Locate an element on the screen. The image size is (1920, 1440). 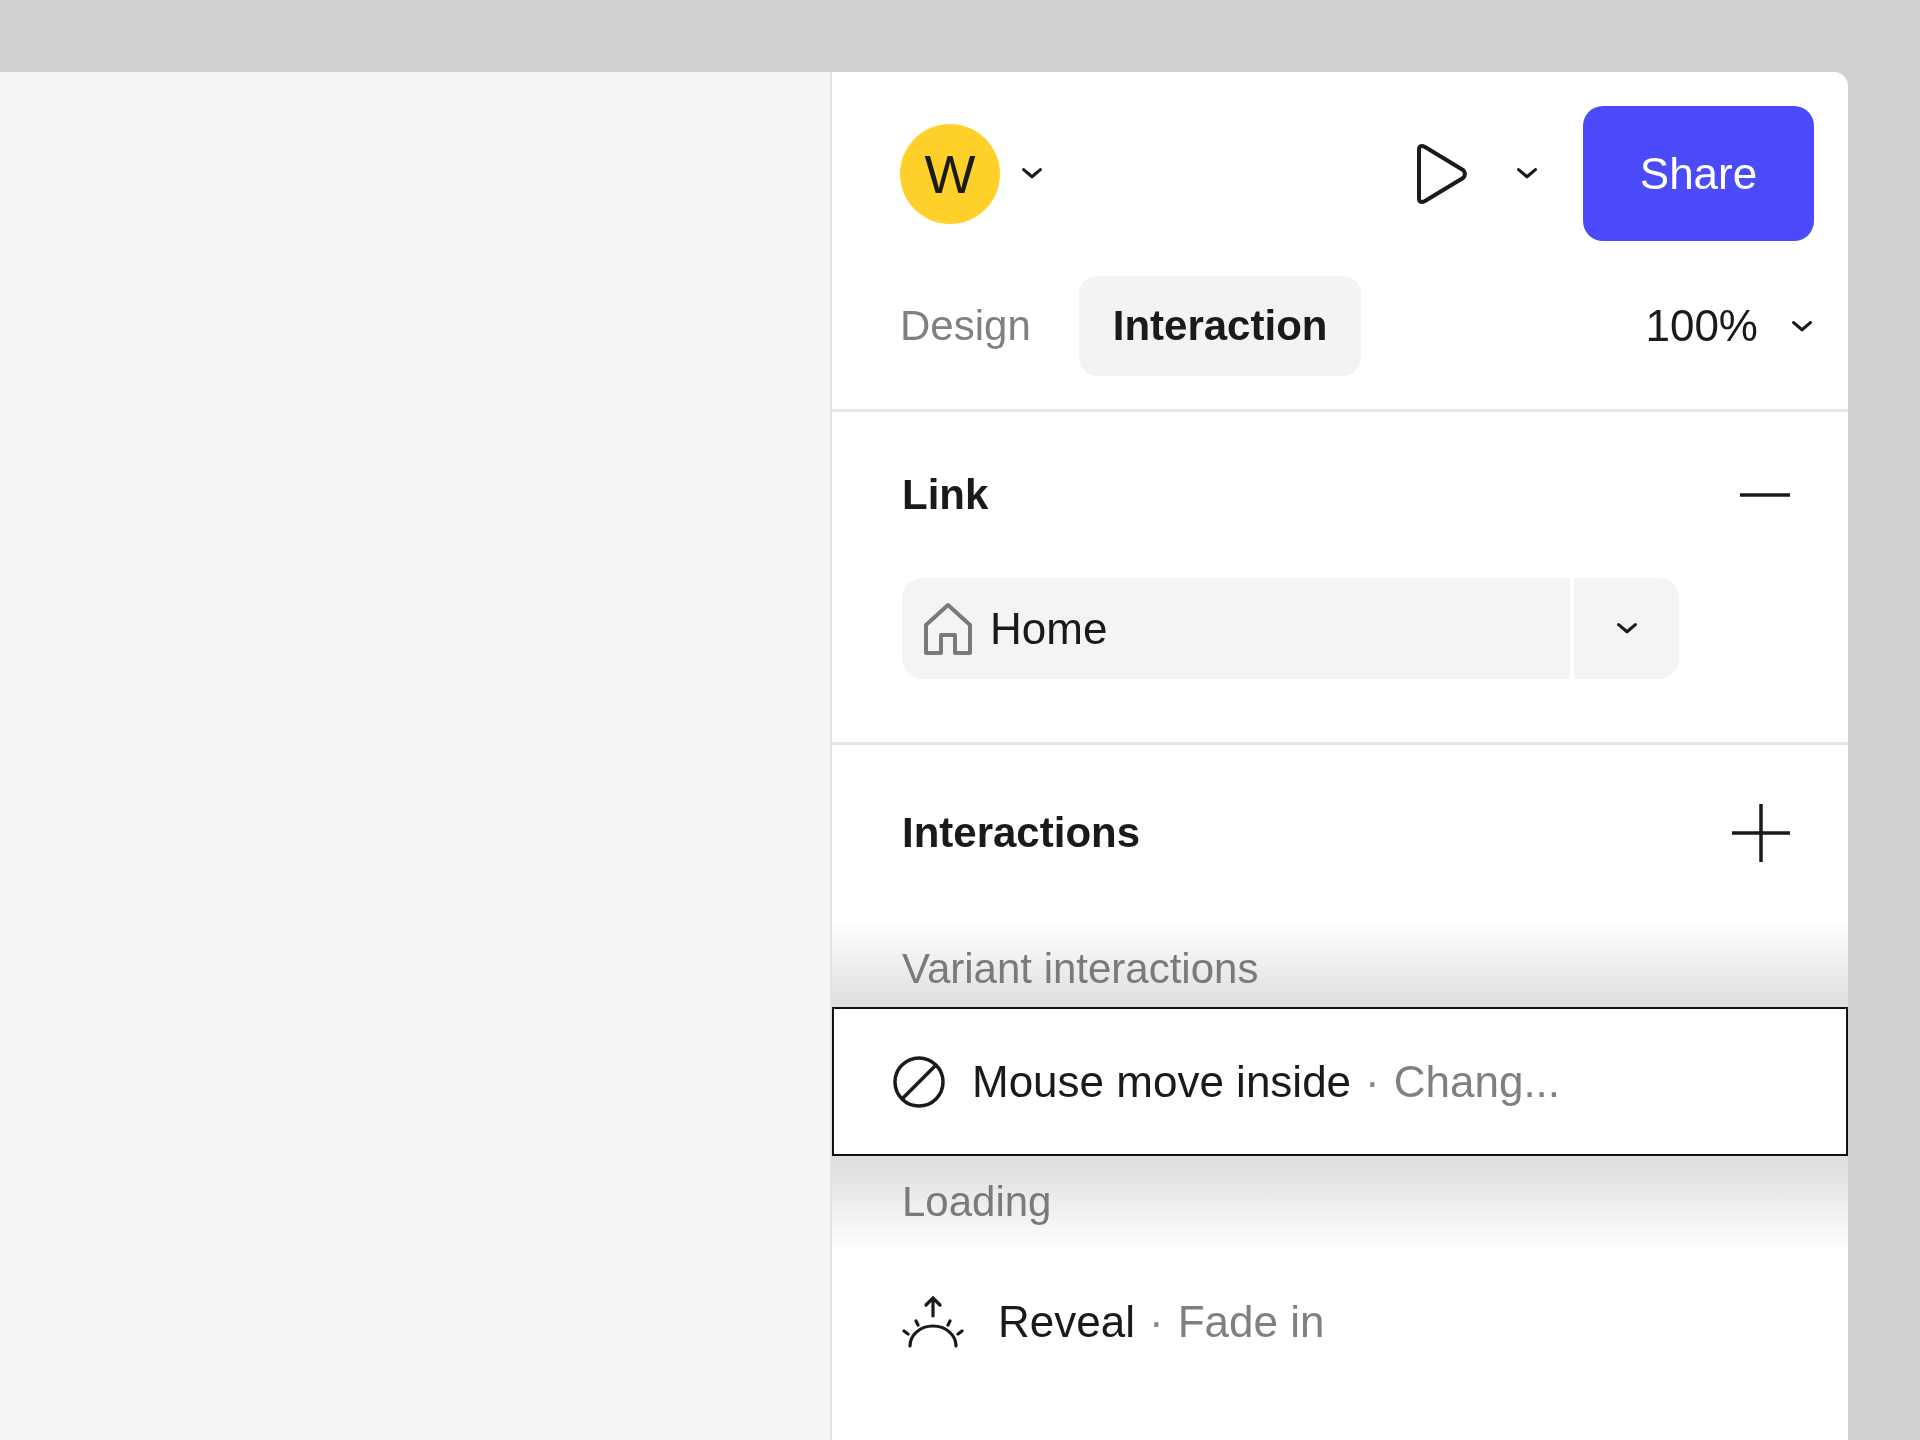
user-avatar: W is located at coordinates (950, 173).